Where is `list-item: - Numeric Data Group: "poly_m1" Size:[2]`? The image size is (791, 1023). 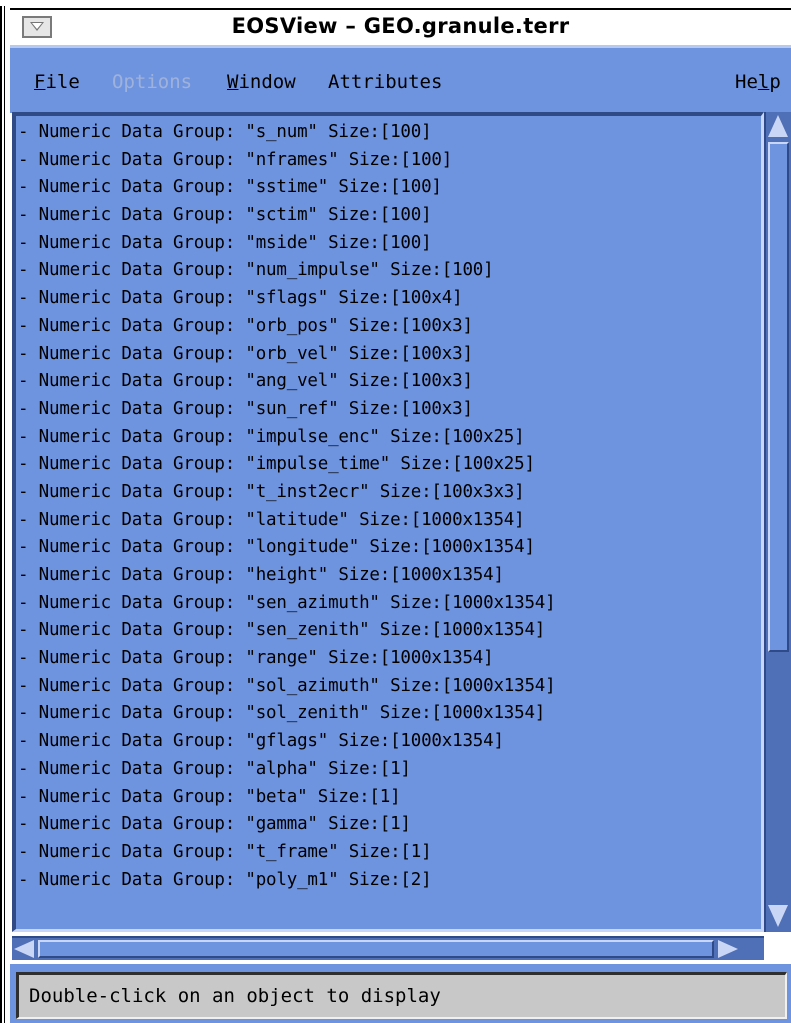 list-item: - Numeric Data Group: "poly_m1" Size:[2] is located at coordinates (388, 881).